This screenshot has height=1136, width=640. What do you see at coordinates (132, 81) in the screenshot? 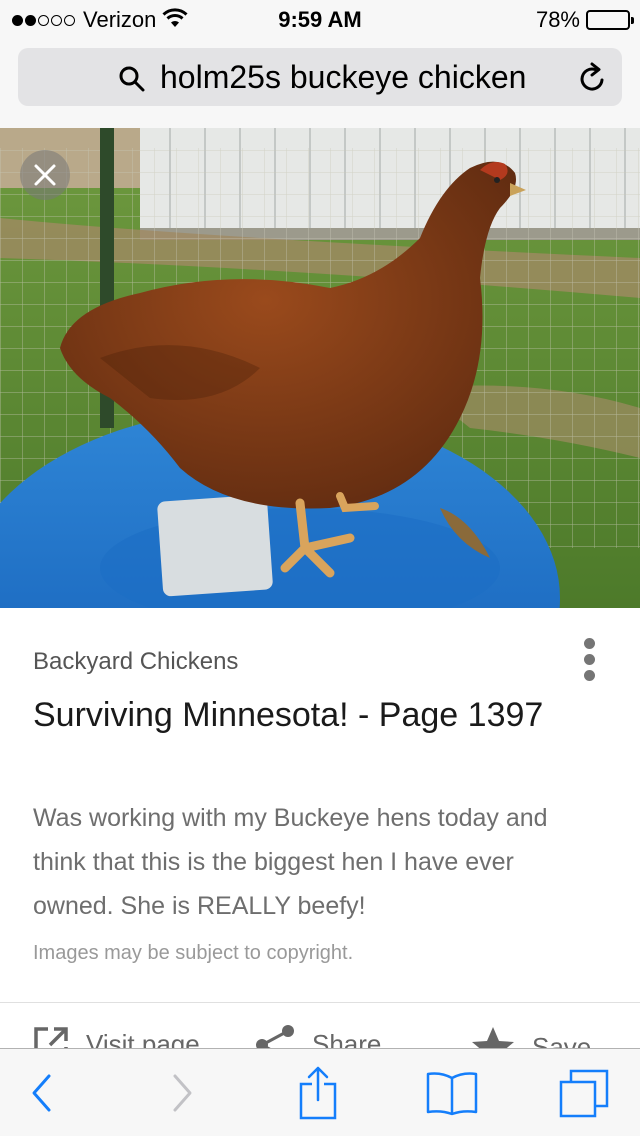
I see `search-icon` at bounding box center [132, 81].